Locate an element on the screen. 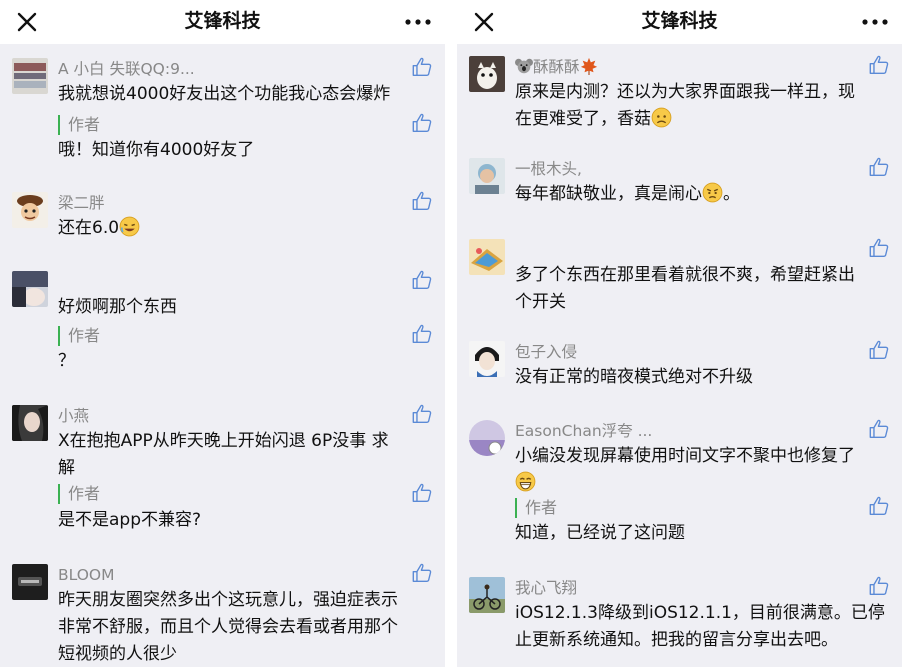 Image resolution: width=902 pixels, height=667 pixels. comment-nickname: 一根木头, is located at coordinates (548, 169).